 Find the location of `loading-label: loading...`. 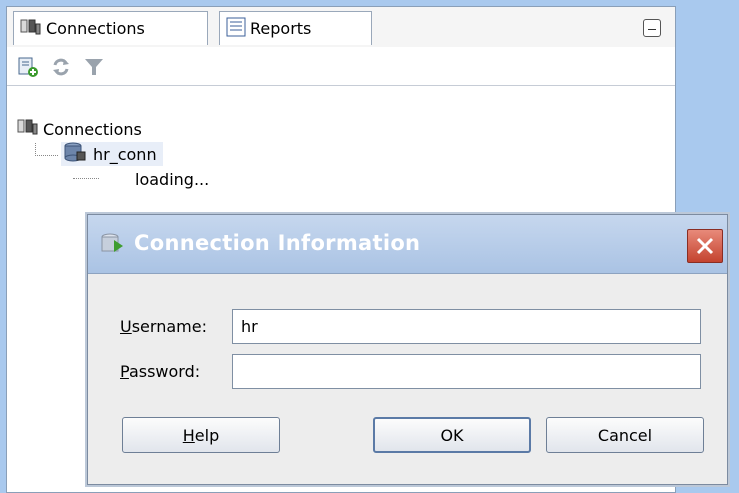

loading-label: loading... is located at coordinates (172, 179).